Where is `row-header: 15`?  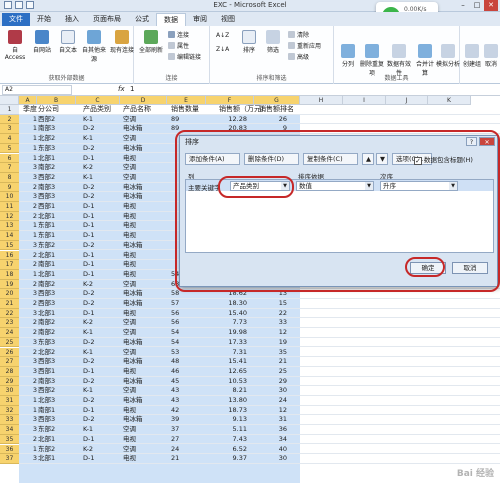 row-header: 15 is located at coordinates (9, 245).